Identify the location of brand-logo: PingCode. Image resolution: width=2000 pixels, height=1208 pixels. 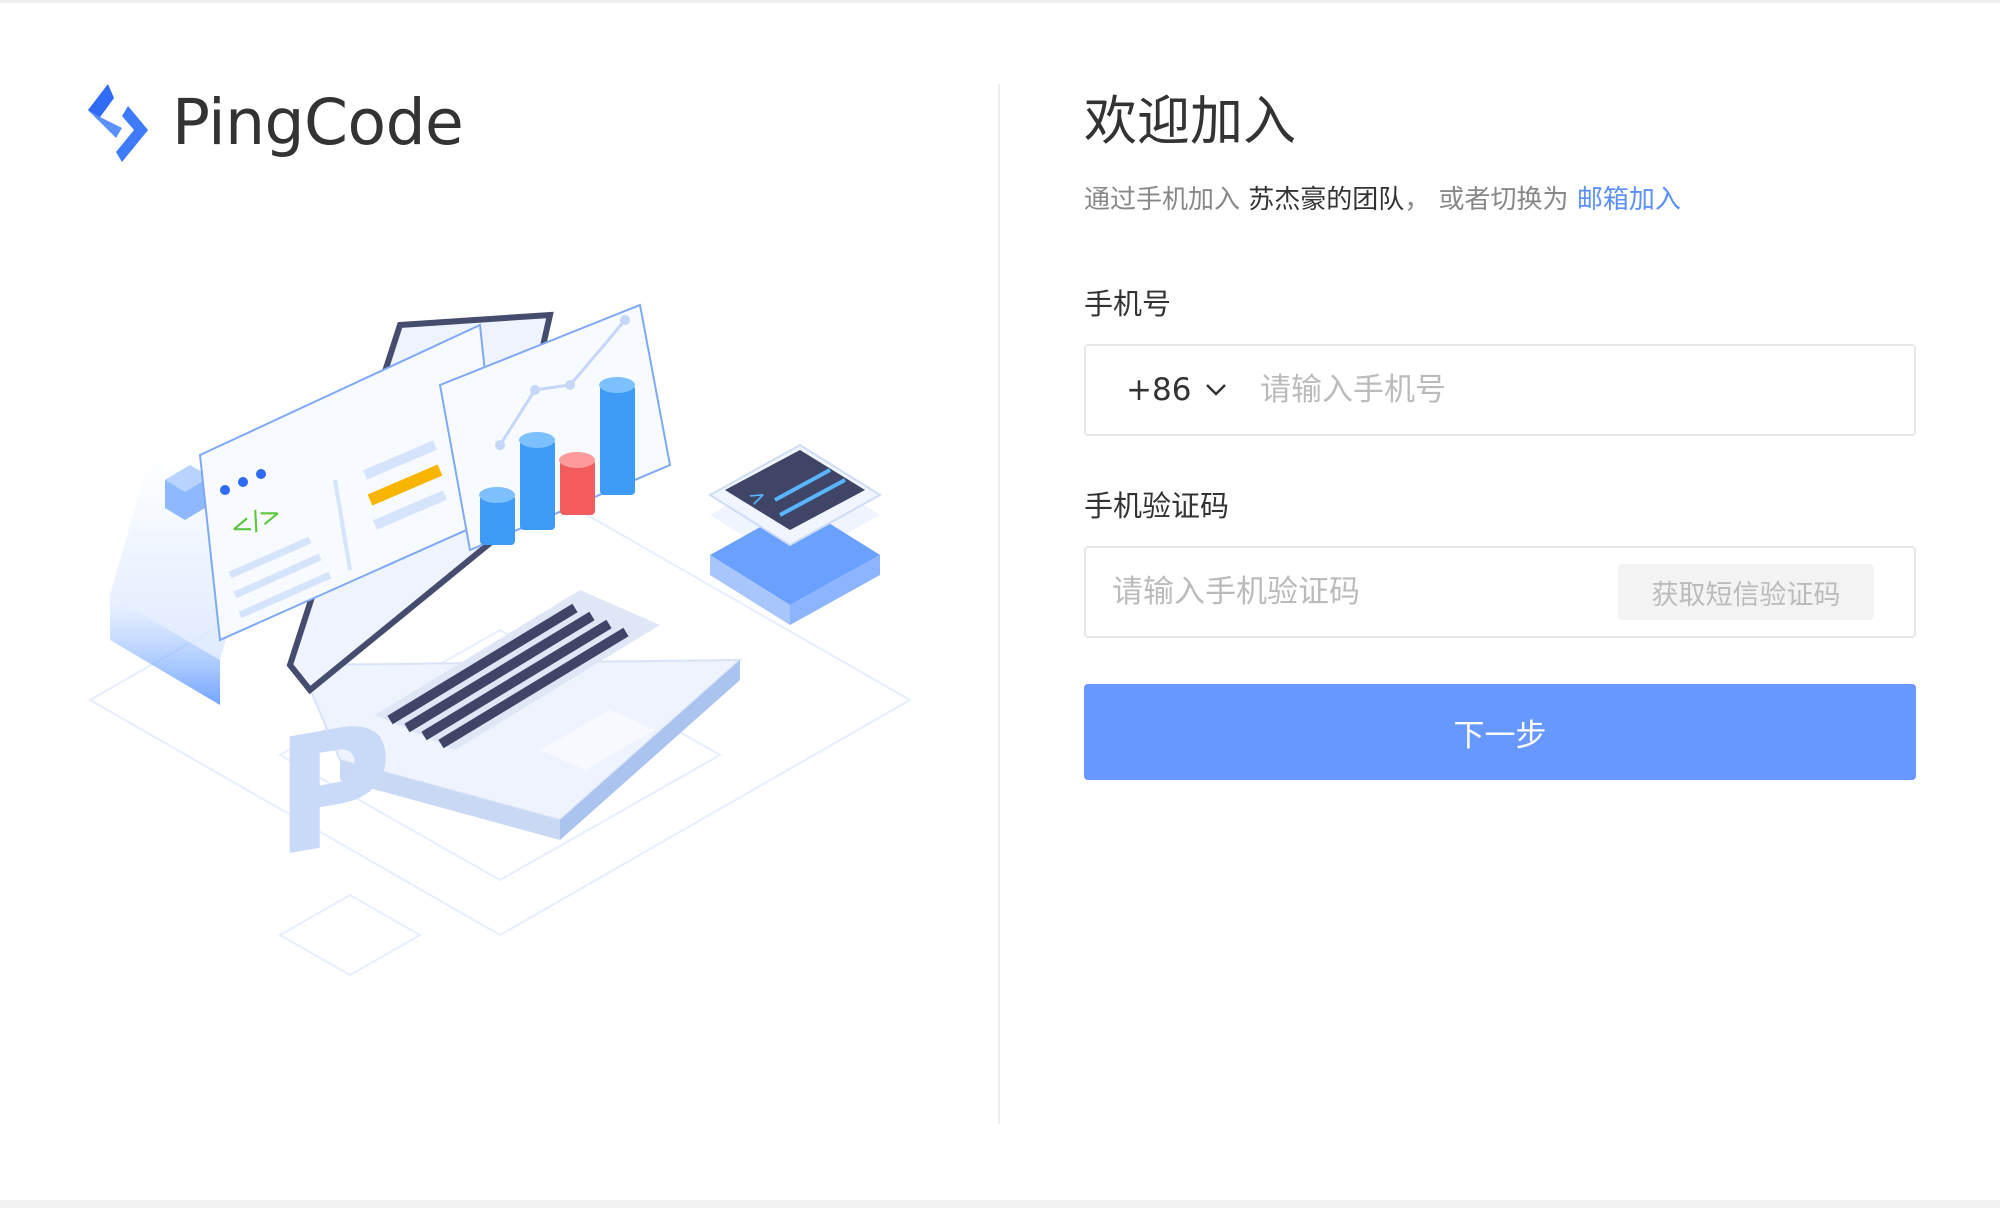
(273, 122).